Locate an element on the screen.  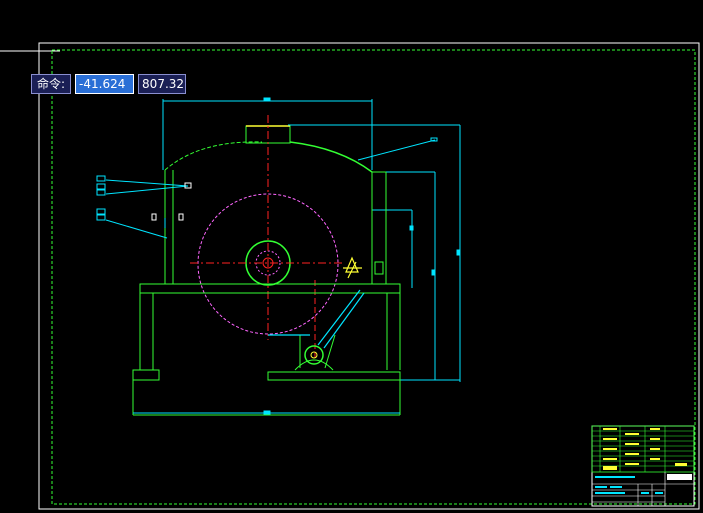
motor-detail is located at coordinates (352, 267).